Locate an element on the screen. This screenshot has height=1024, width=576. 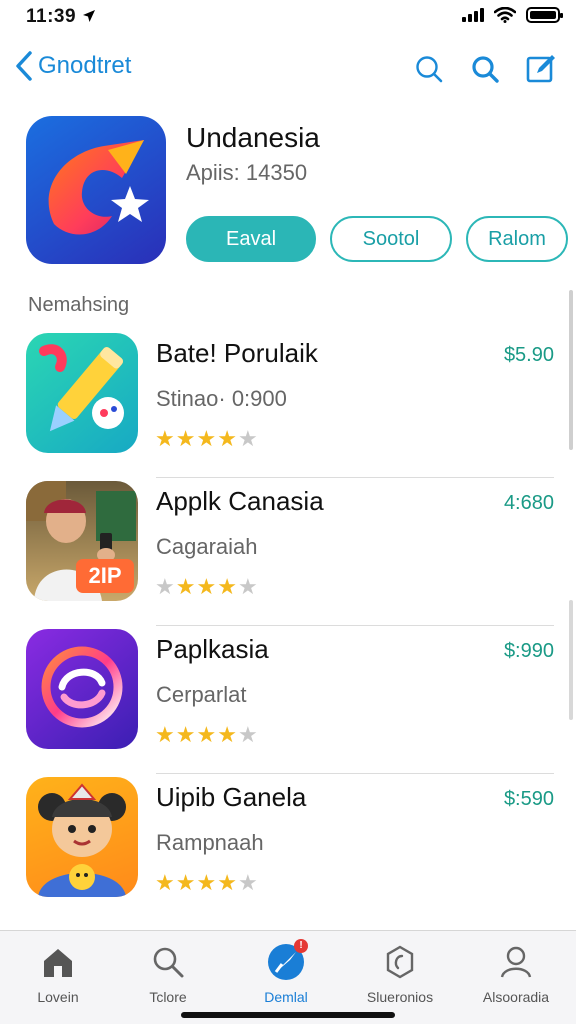
search-outline-icon is located at coordinates (429, 69).